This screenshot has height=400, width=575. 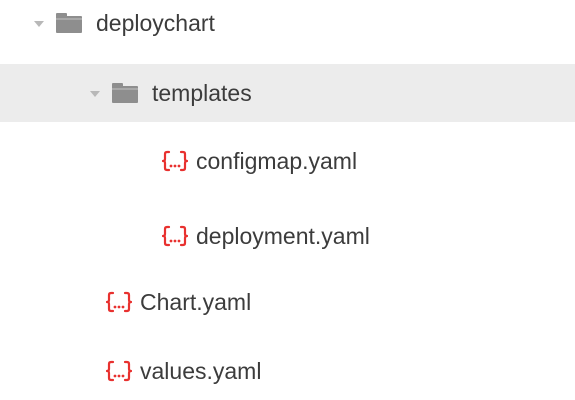 I want to click on tree-folder-deploychart: deploychart, so click(x=287, y=26).